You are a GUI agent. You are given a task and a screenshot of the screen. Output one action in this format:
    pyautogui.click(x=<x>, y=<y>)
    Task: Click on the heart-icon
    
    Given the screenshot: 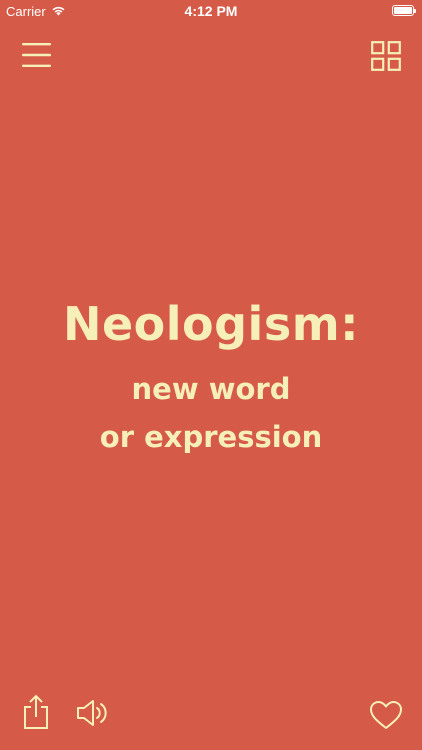 What is the action you would take?
    pyautogui.click(x=386, y=715)
    